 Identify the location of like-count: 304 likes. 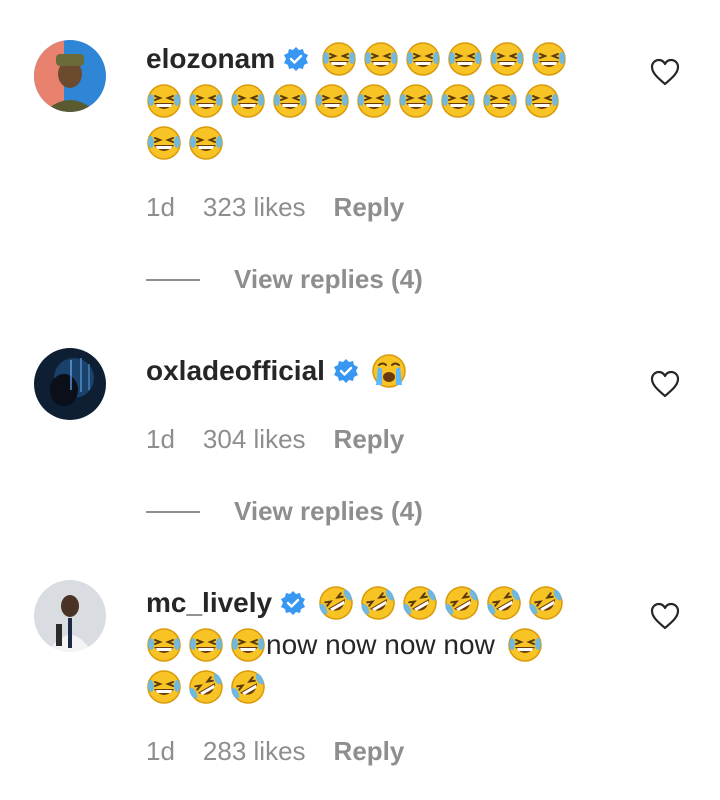
(254, 439).